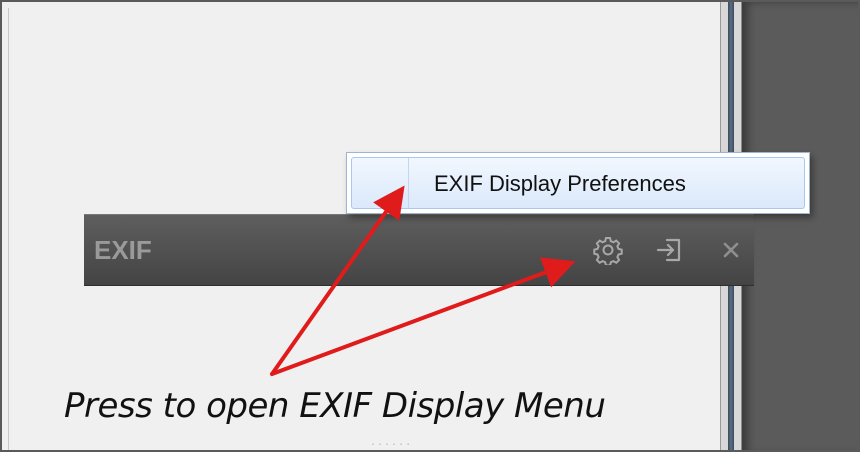 The image size is (860, 452). What do you see at coordinates (669, 250) in the screenshot?
I see `undock-icon` at bounding box center [669, 250].